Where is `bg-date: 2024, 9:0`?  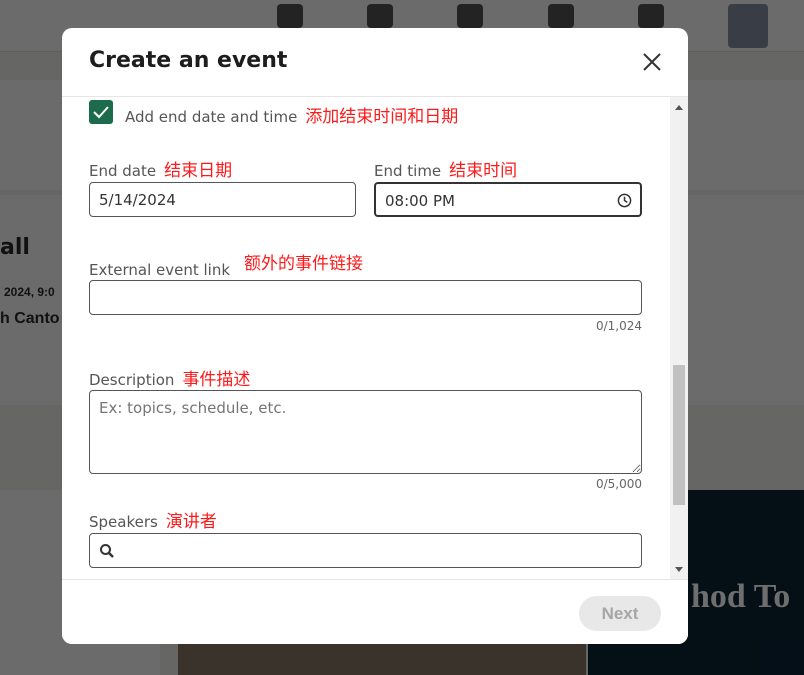 bg-date: 2024, 9:0 is located at coordinates (29, 292).